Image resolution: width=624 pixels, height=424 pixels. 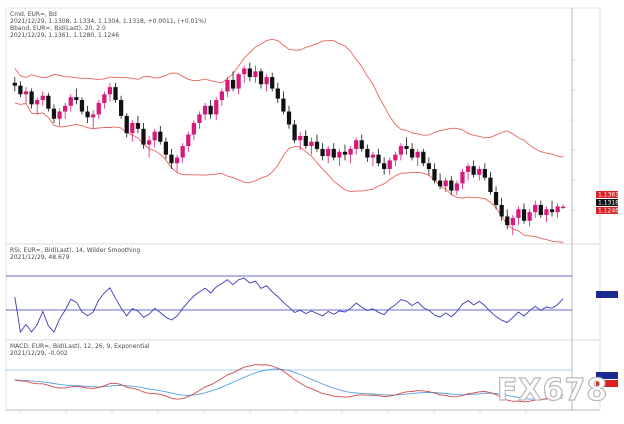 I want to click on macd-header-values: 2021/12/29, -0.002, so click(x=39, y=353).